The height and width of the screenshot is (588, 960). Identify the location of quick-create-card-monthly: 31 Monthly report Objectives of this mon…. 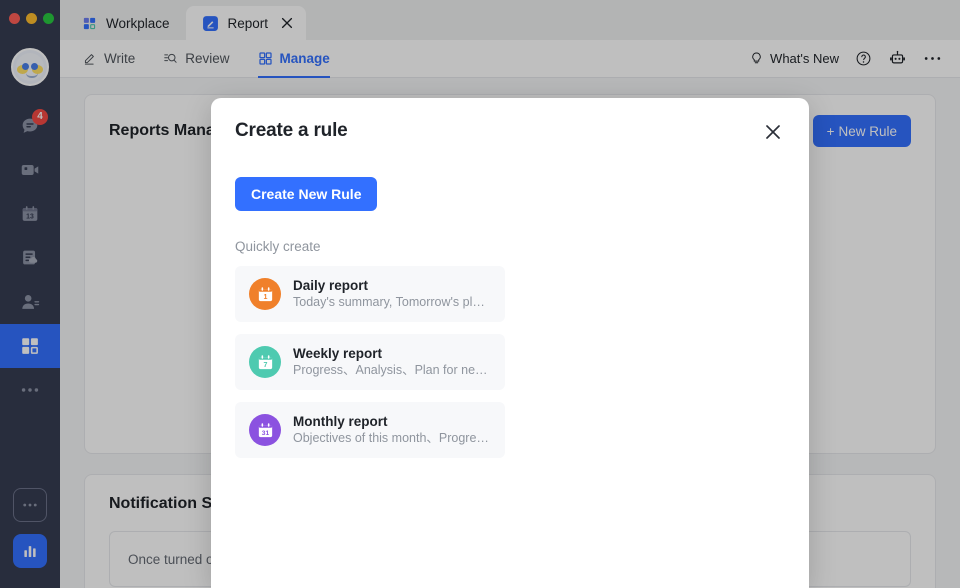
(370, 430).